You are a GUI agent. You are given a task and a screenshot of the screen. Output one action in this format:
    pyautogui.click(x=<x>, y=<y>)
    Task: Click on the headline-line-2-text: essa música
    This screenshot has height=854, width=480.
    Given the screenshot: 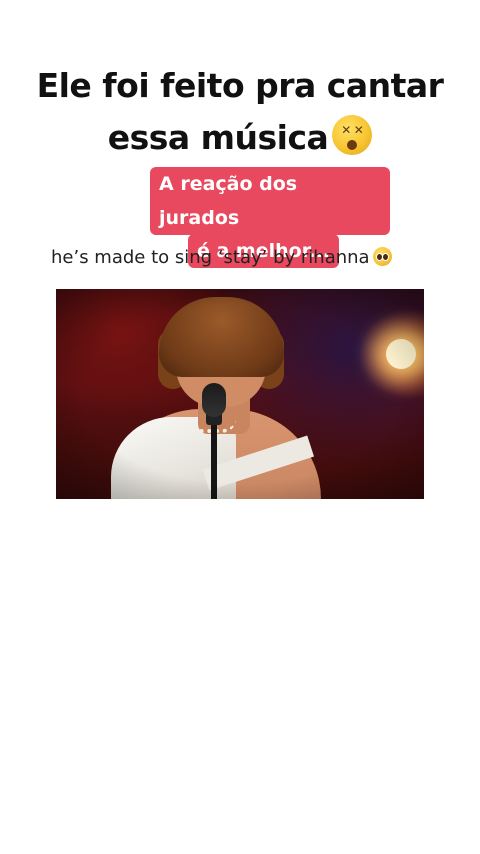 What is the action you would take?
    pyautogui.click(x=218, y=137)
    